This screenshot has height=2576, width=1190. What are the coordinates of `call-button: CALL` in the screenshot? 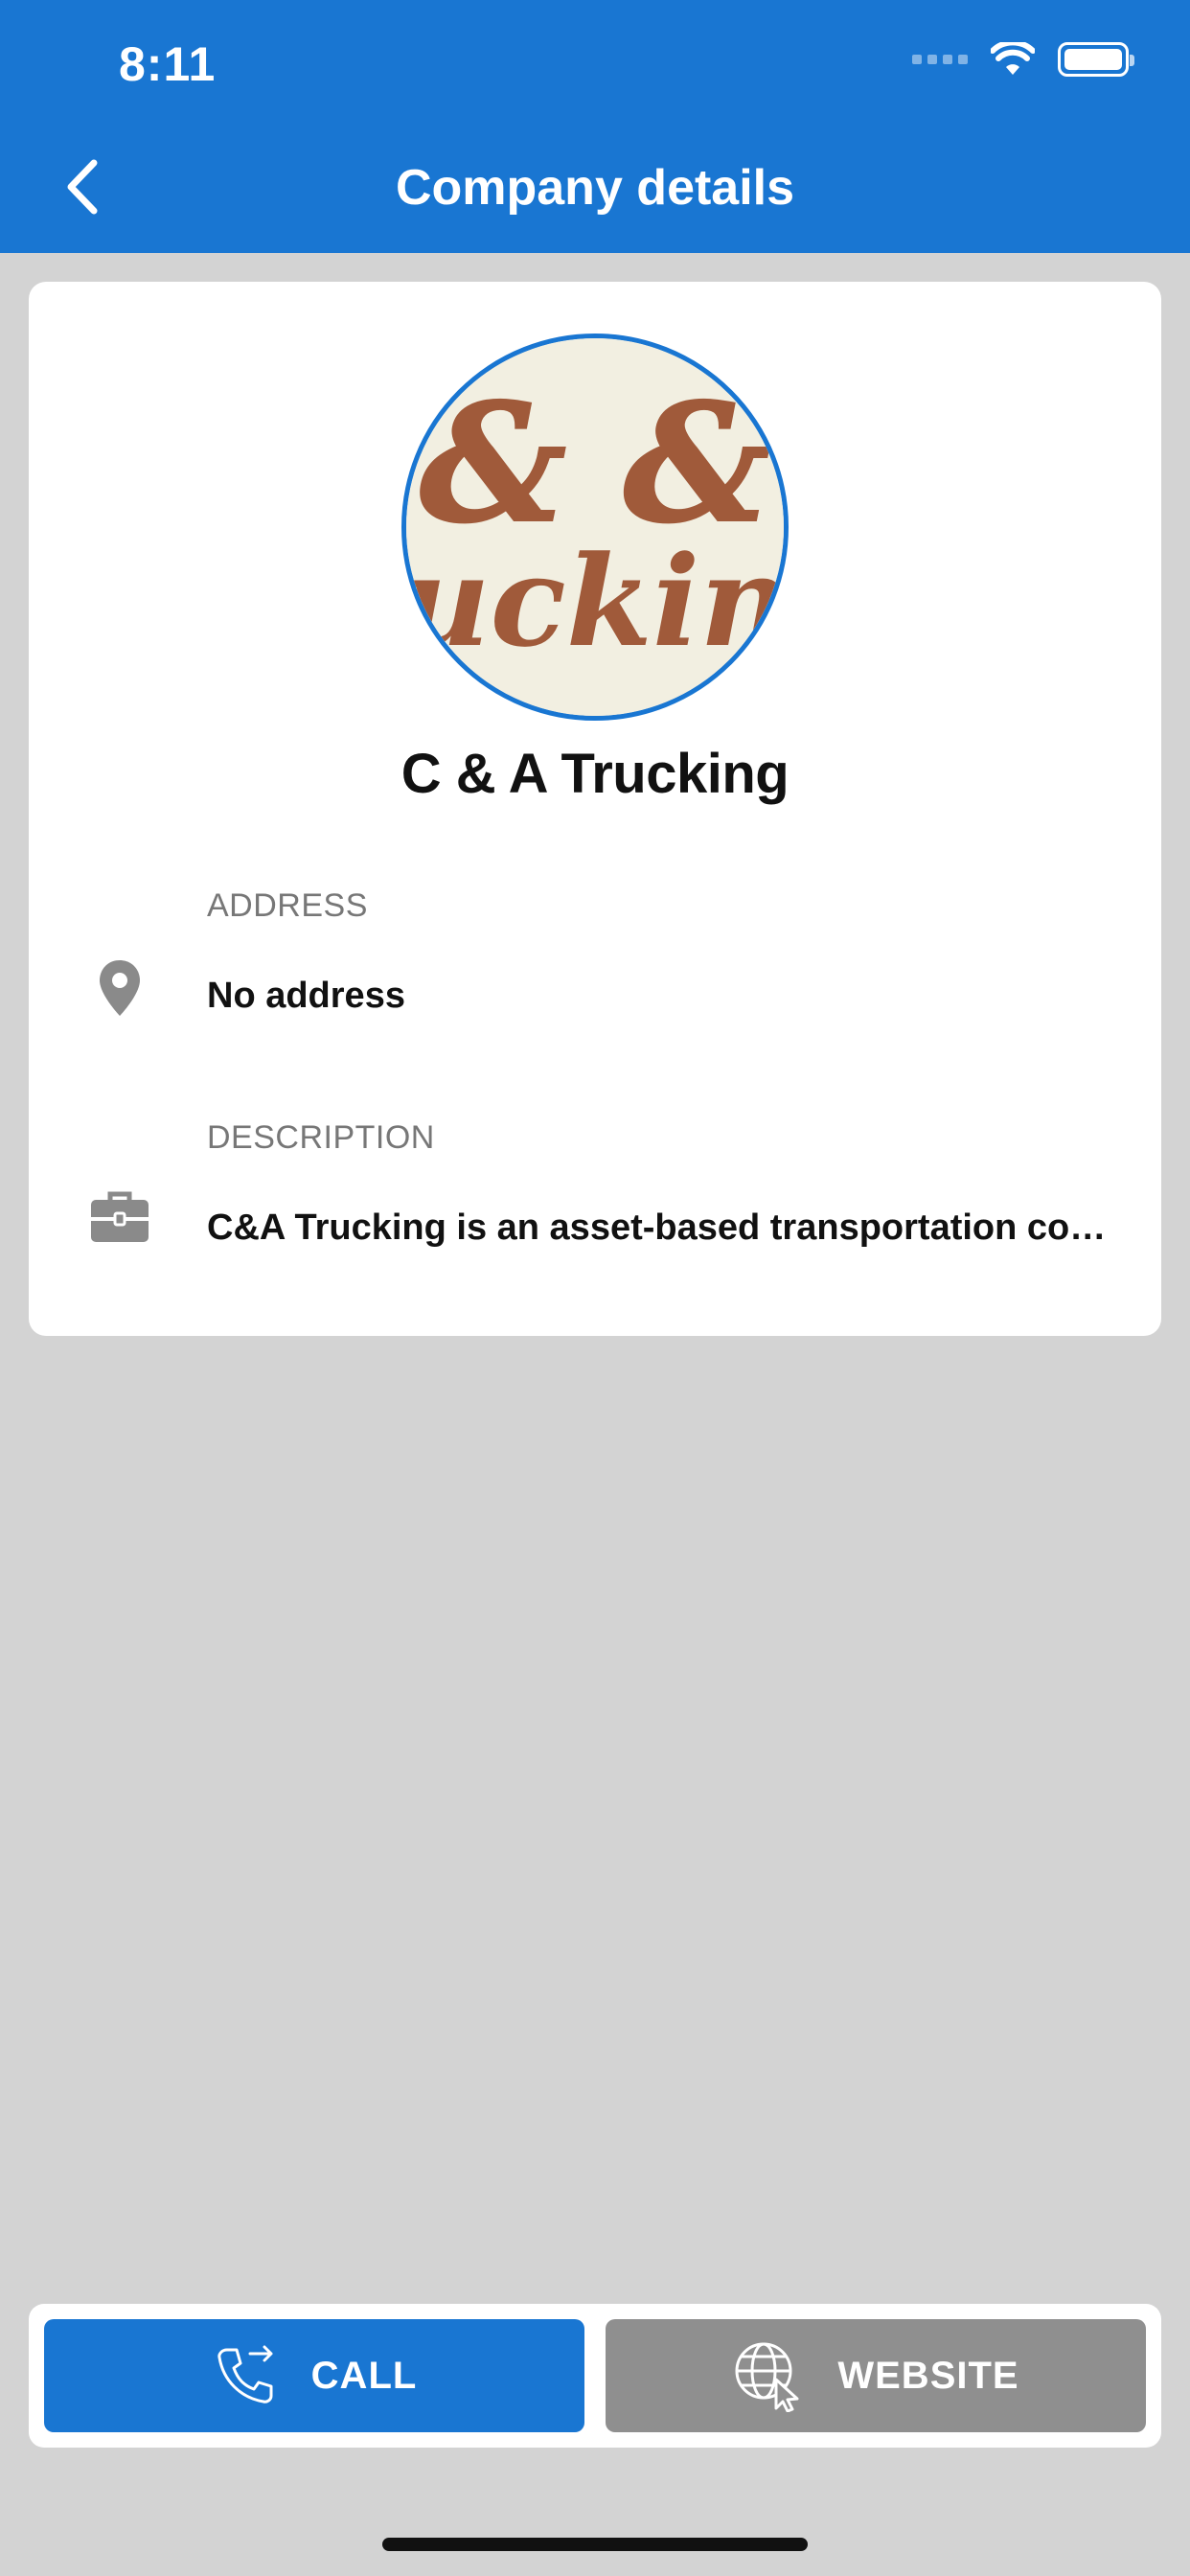 It's located at (314, 2375).